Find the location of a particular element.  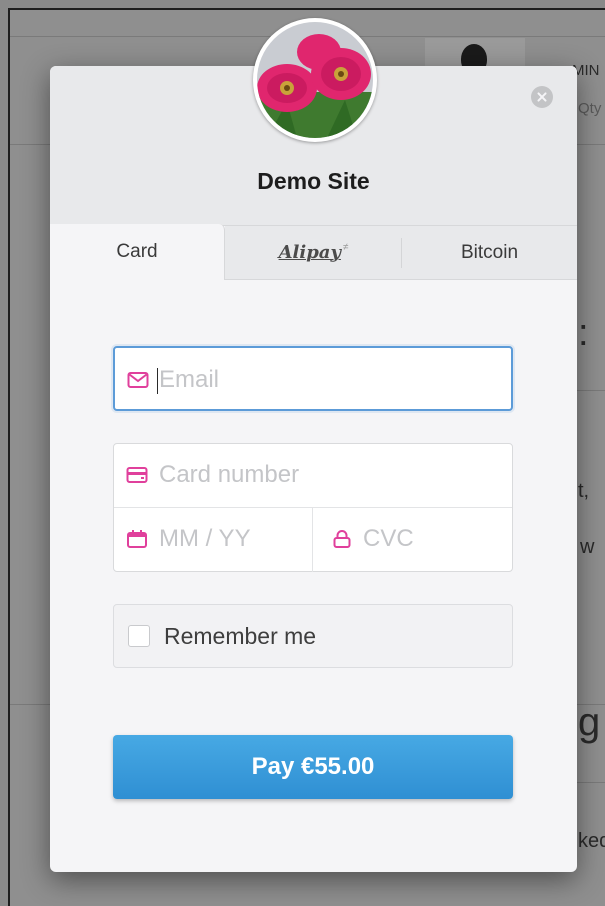

tab-card-label: Card is located at coordinates (137, 251).